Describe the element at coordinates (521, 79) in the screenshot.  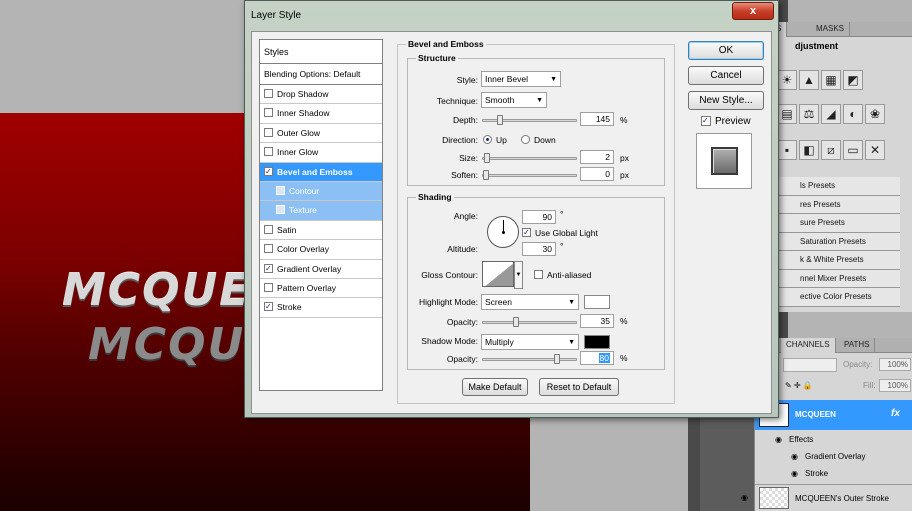
I see `style-select: Inner Bevel ▼` at that location.